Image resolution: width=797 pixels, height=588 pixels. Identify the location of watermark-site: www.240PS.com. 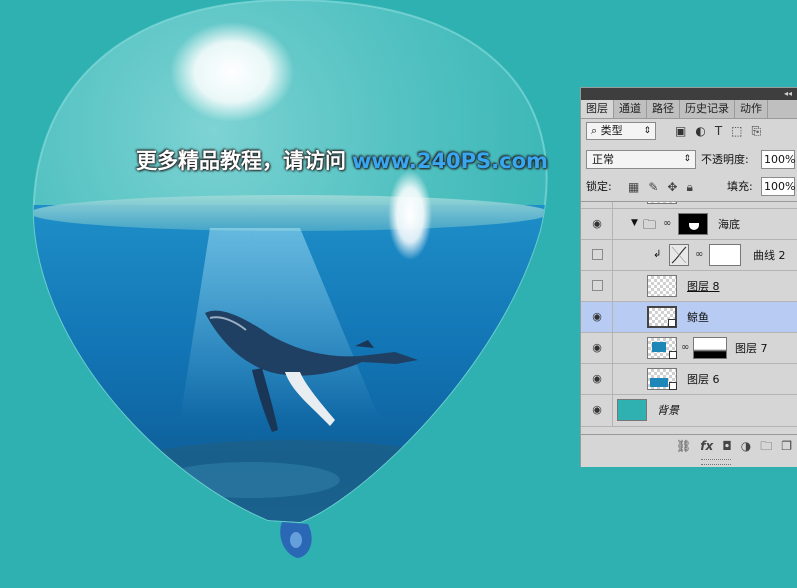
(450, 161).